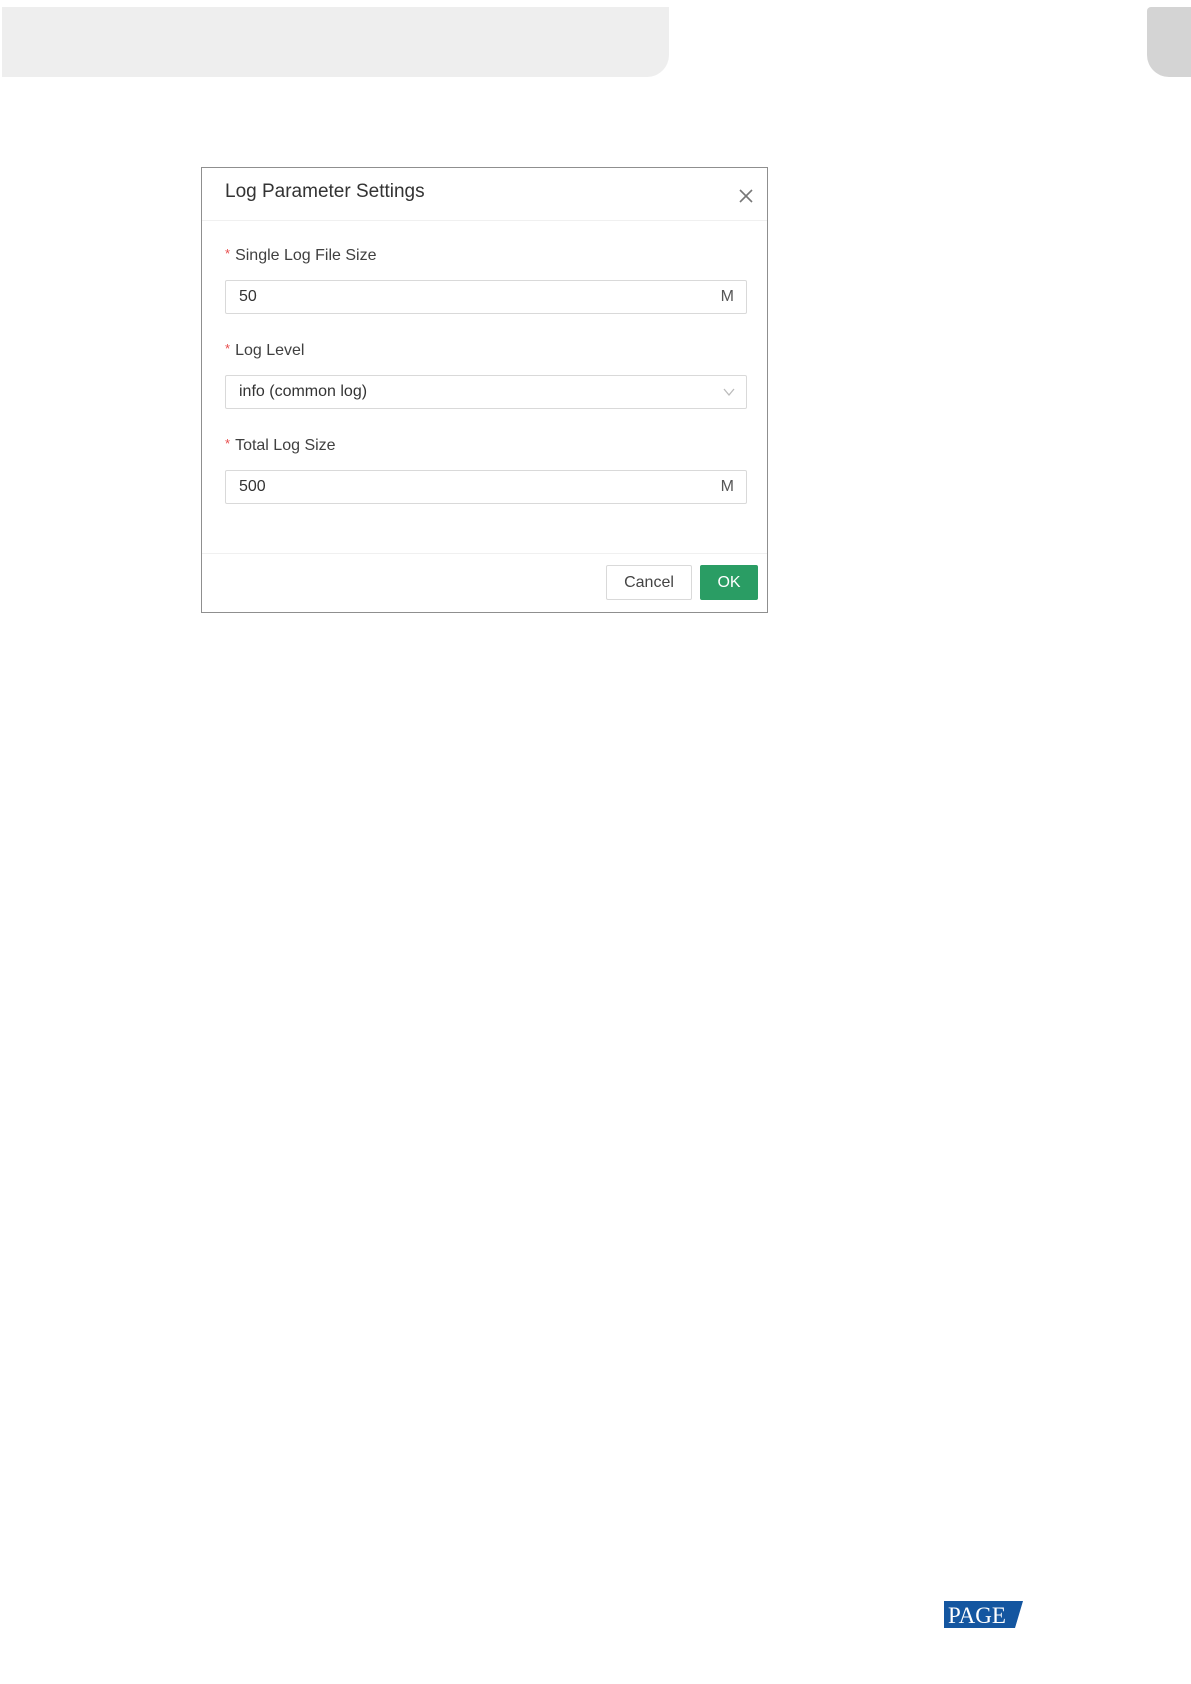  I want to click on ok-button: OK, so click(729, 582).